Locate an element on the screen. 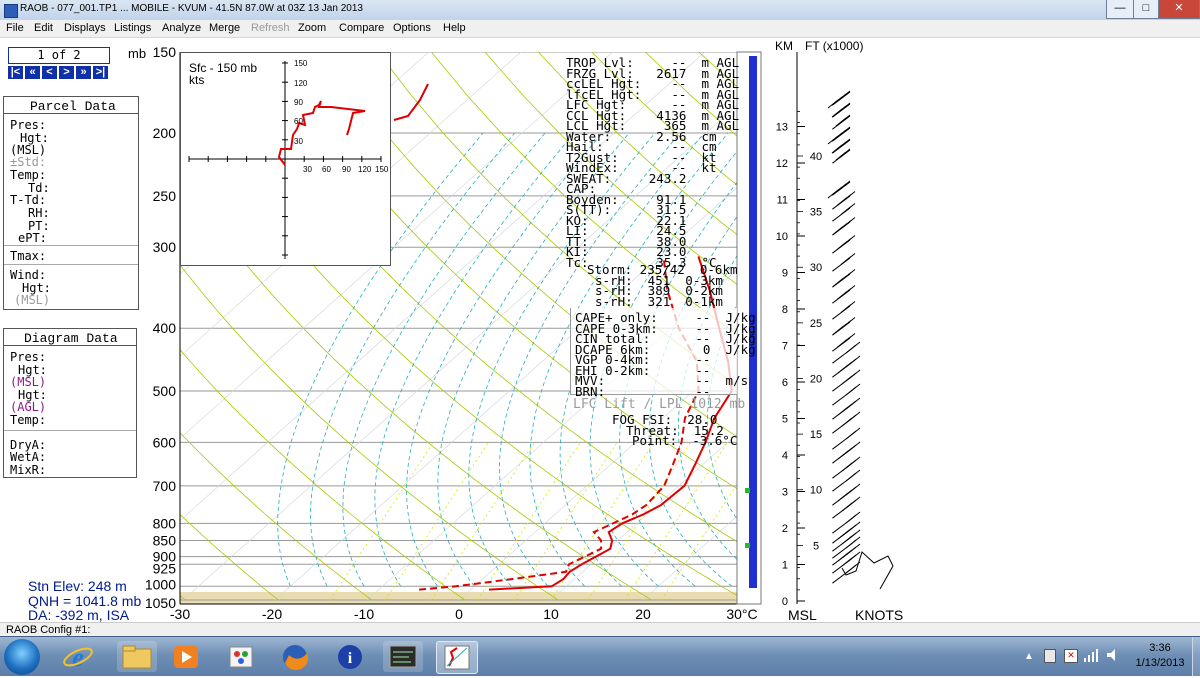  clock-time: 3:36 is located at coordinates (1160, 648).